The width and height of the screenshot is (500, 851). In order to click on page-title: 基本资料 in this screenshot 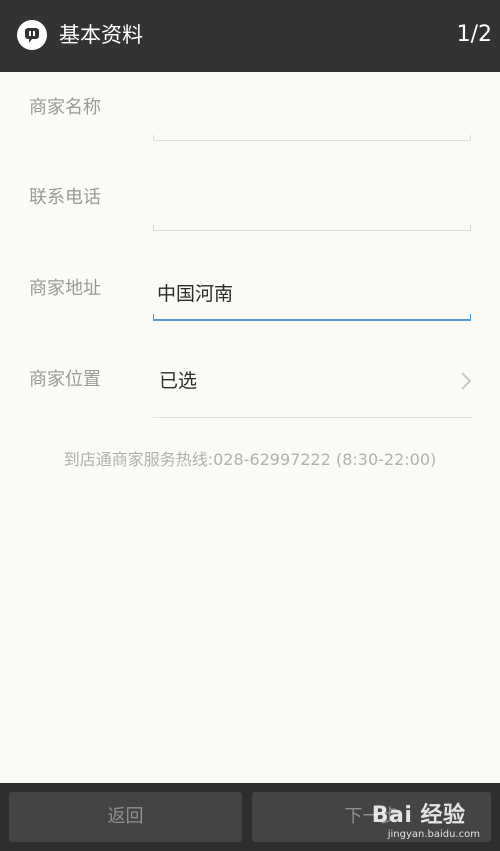, I will do `click(101, 35)`.